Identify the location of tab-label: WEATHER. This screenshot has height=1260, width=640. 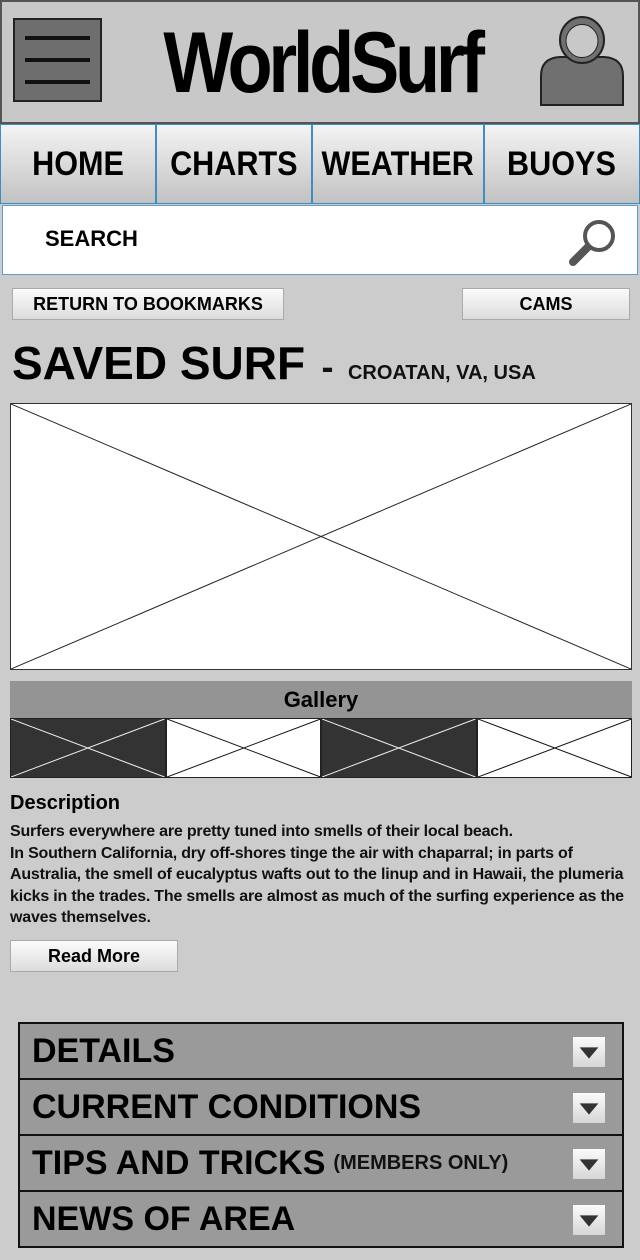
(398, 163).